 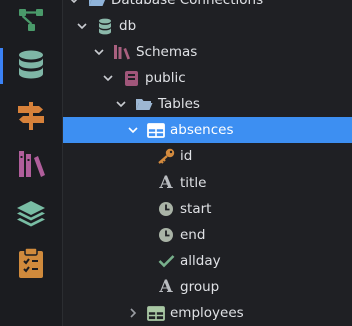 I want to click on tree-node-tables: Tables, so click(x=207, y=104).